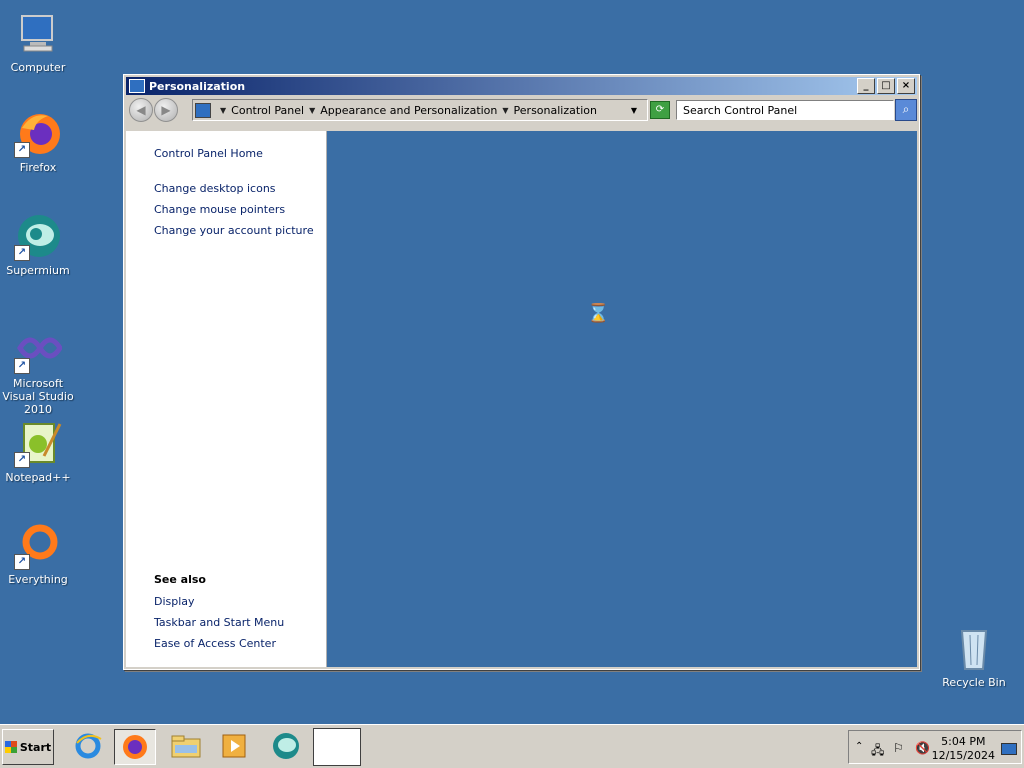 Image resolution: width=1024 pixels, height=768 pixels. Describe the element at coordinates (38, 396) in the screenshot. I see `desktop-icon-label: Microsoft Visual Studio 2010` at that location.